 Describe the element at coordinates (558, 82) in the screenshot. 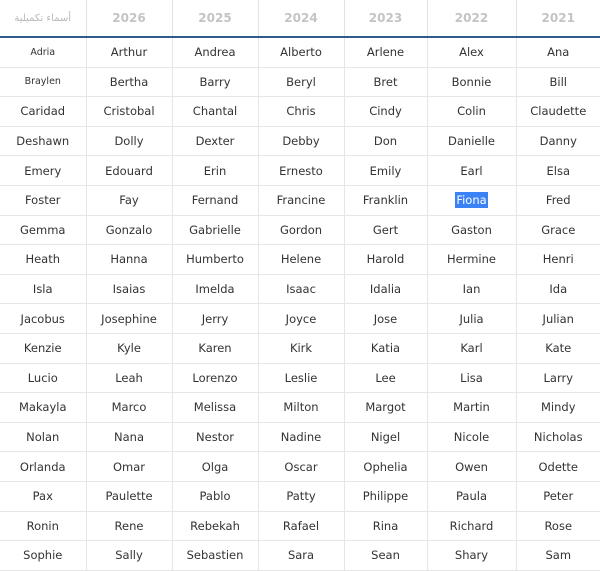

I see `name-cell: Bill` at that location.